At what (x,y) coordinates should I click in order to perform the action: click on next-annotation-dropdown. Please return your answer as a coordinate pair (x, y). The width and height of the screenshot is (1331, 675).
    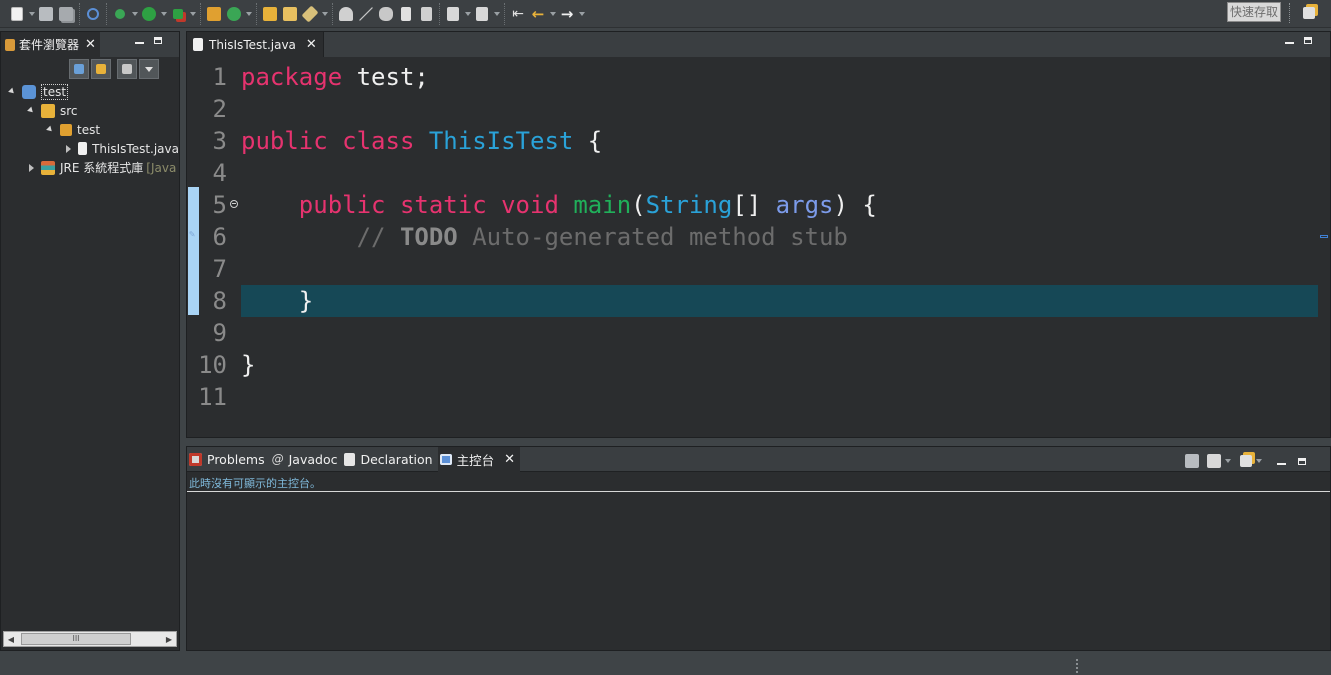
    Looking at the image, I should click on (467, 14).